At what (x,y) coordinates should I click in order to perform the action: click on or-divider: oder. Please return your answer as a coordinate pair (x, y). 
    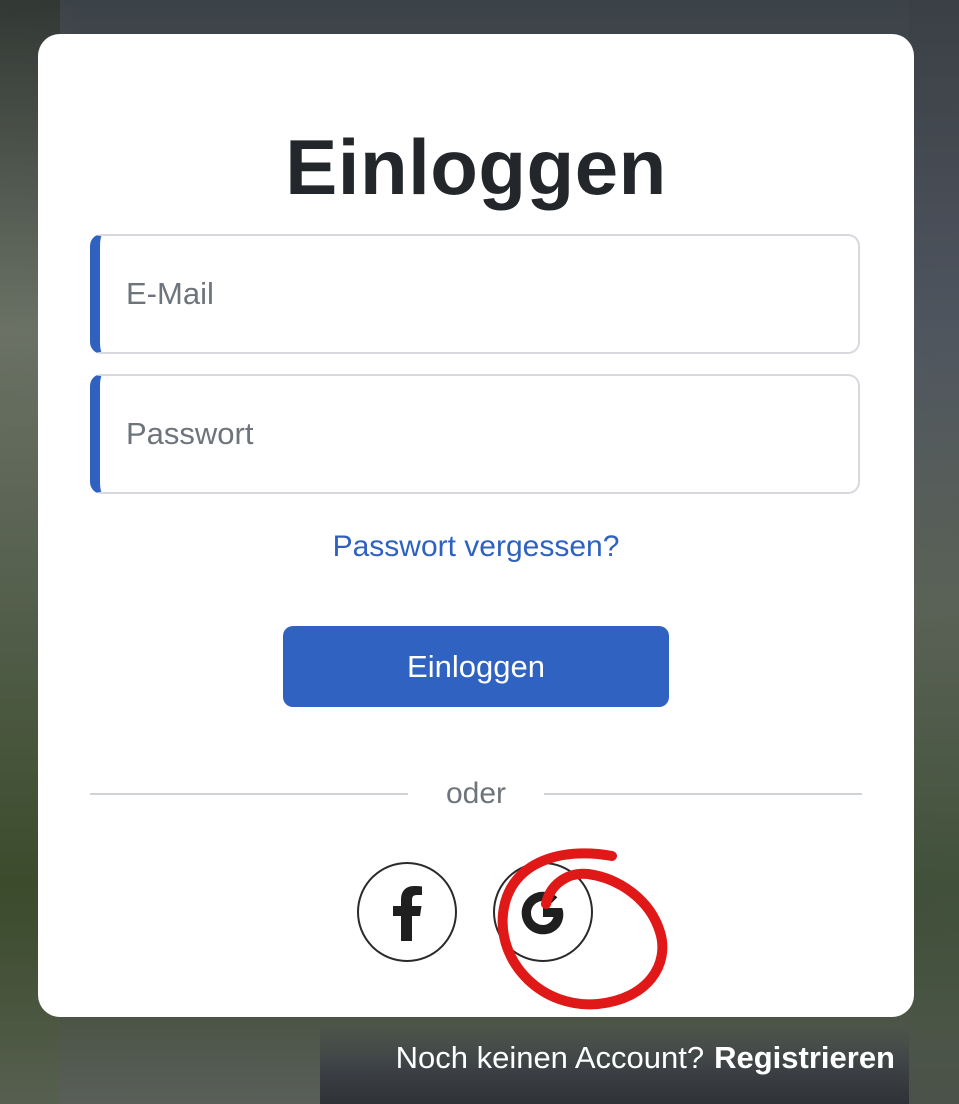
    Looking at the image, I should click on (476, 794).